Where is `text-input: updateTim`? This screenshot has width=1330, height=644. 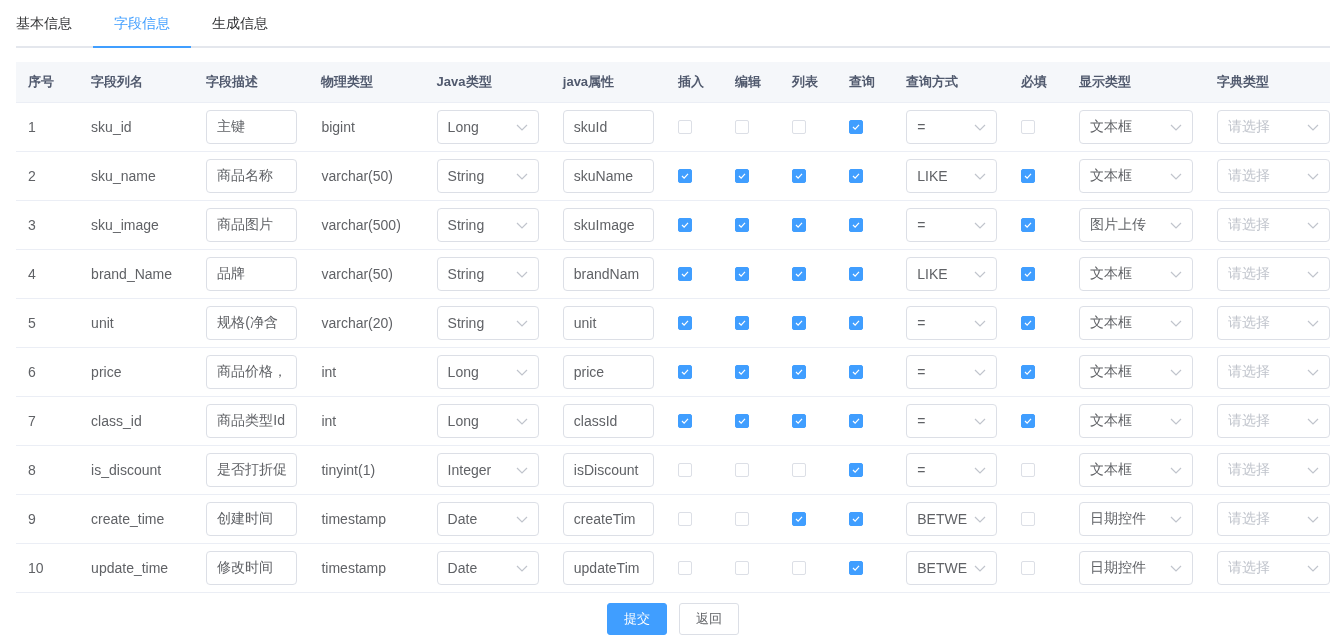 text-input: updateTim is located at coordinates (608, 568).